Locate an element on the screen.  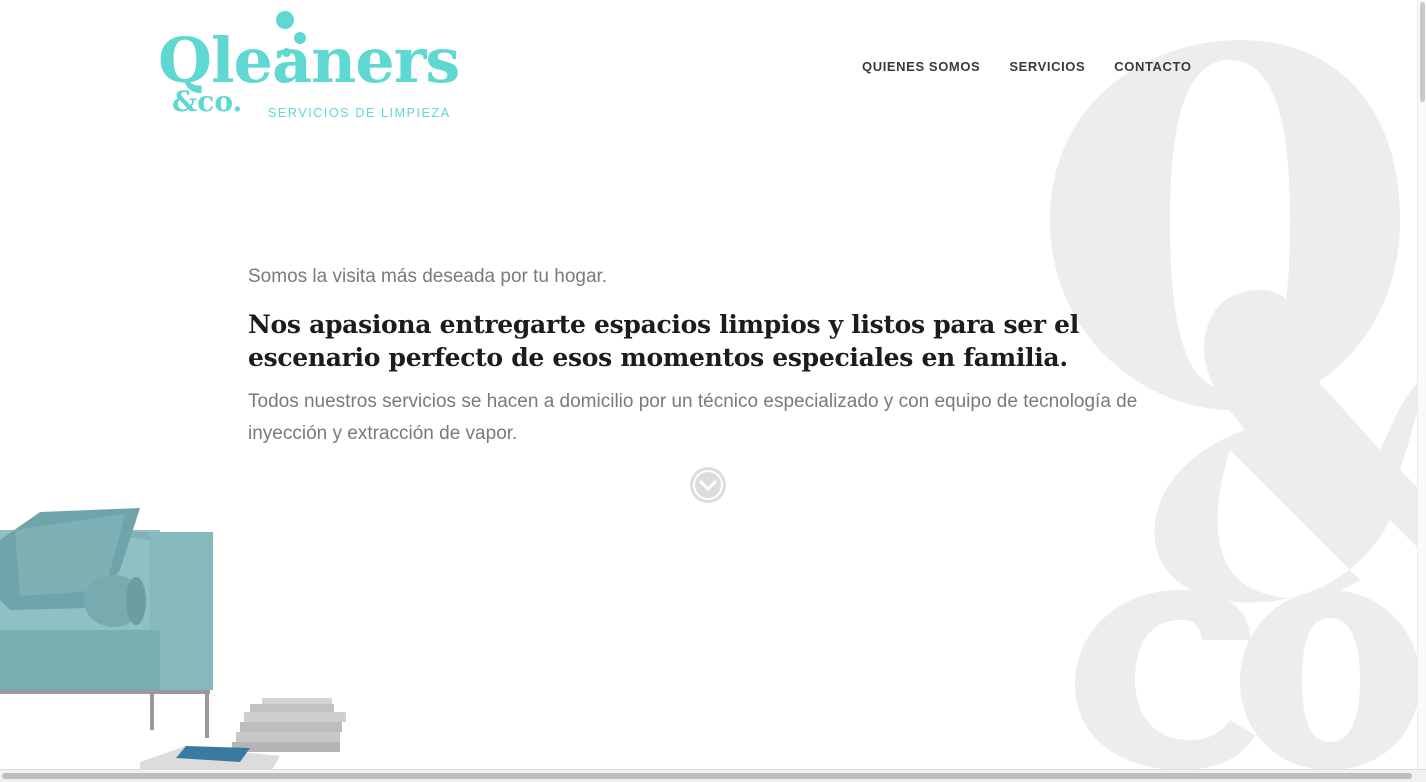
brand-logo: Qleaners &co. SERVICIOS DE LIMPIEZA is located at coordinates (309, 67).